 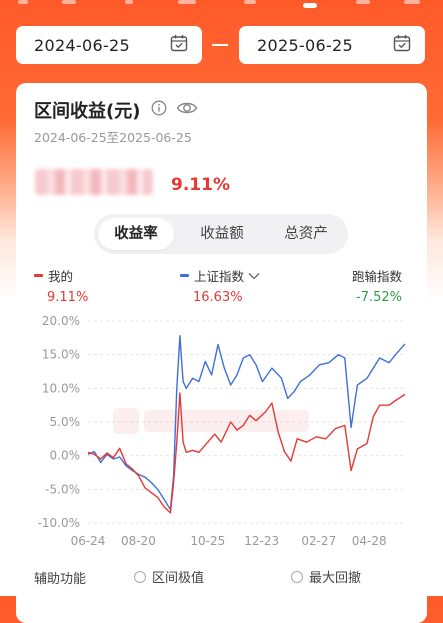 I want to click on start-date-picker: 2024-06-25, so click(x=109, y=45).